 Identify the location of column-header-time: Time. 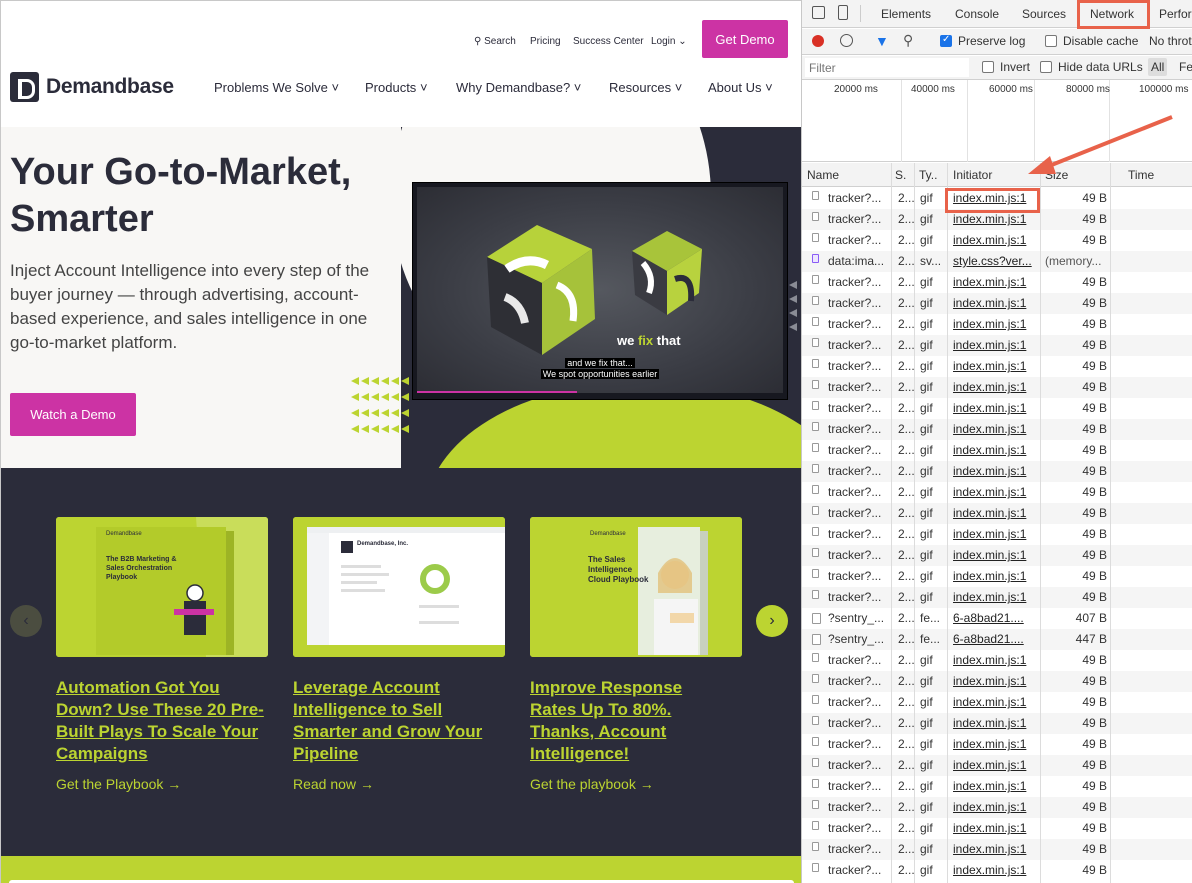
(1141, 175).